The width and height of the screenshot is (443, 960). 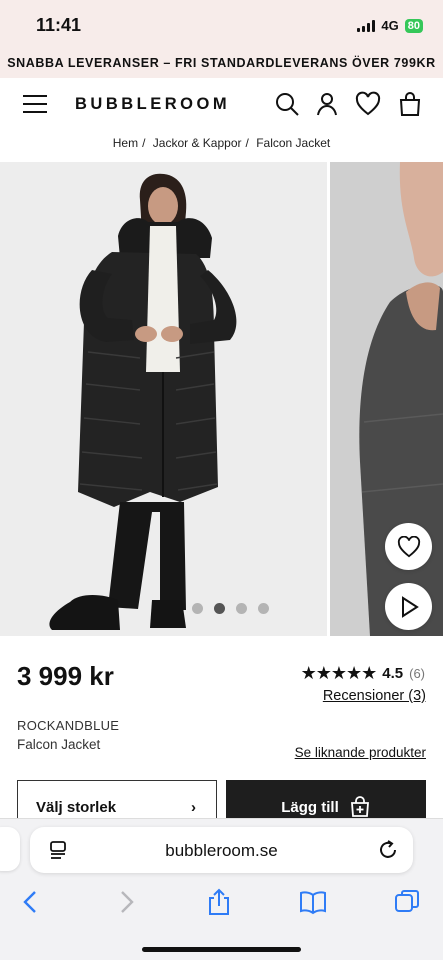 I want to click on home-indicator, so click(x=221, y=949).